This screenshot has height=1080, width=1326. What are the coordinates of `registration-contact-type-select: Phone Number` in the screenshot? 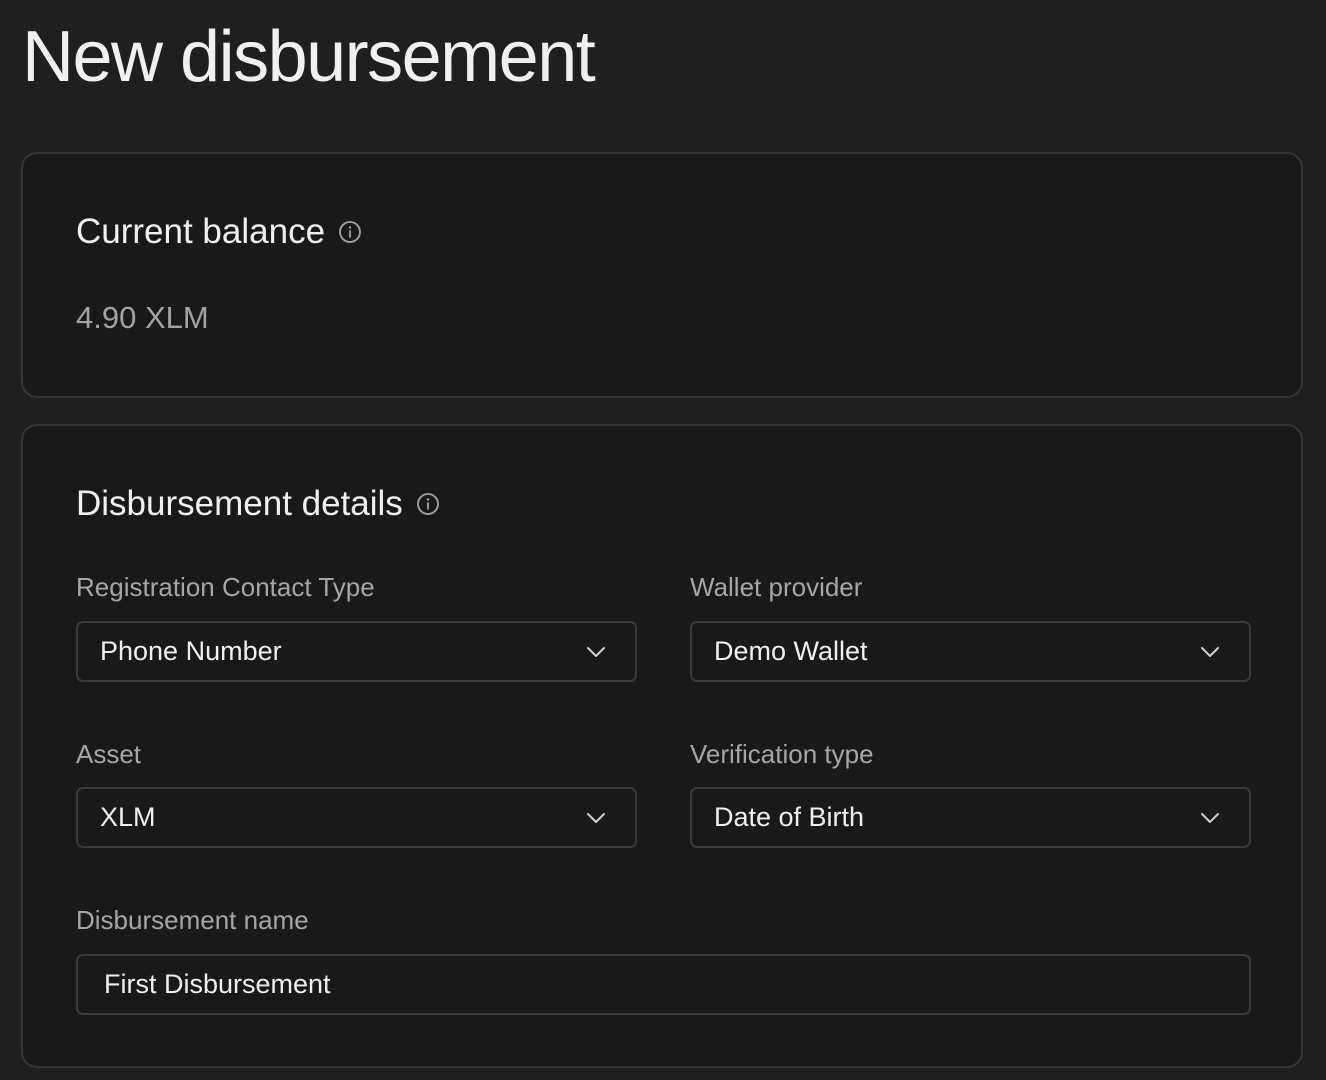 It's located at (356, 651).